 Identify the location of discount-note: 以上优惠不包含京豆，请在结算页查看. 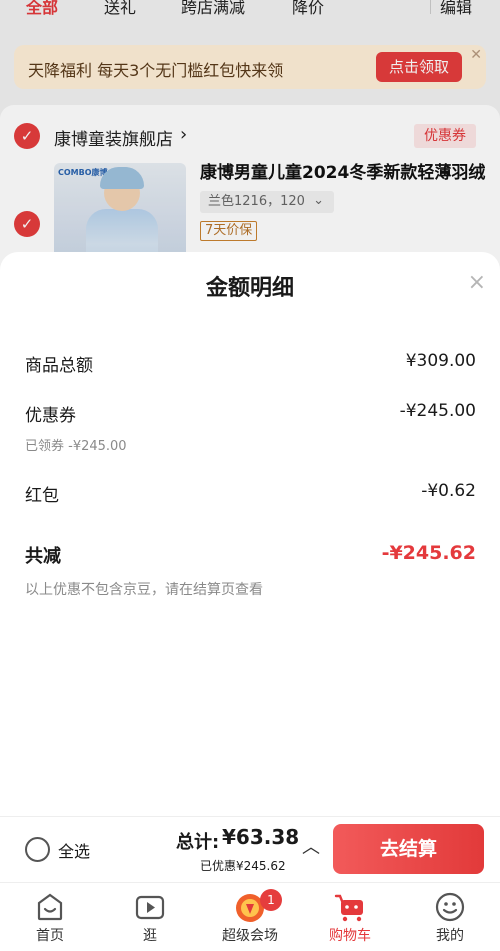
(144, 590).